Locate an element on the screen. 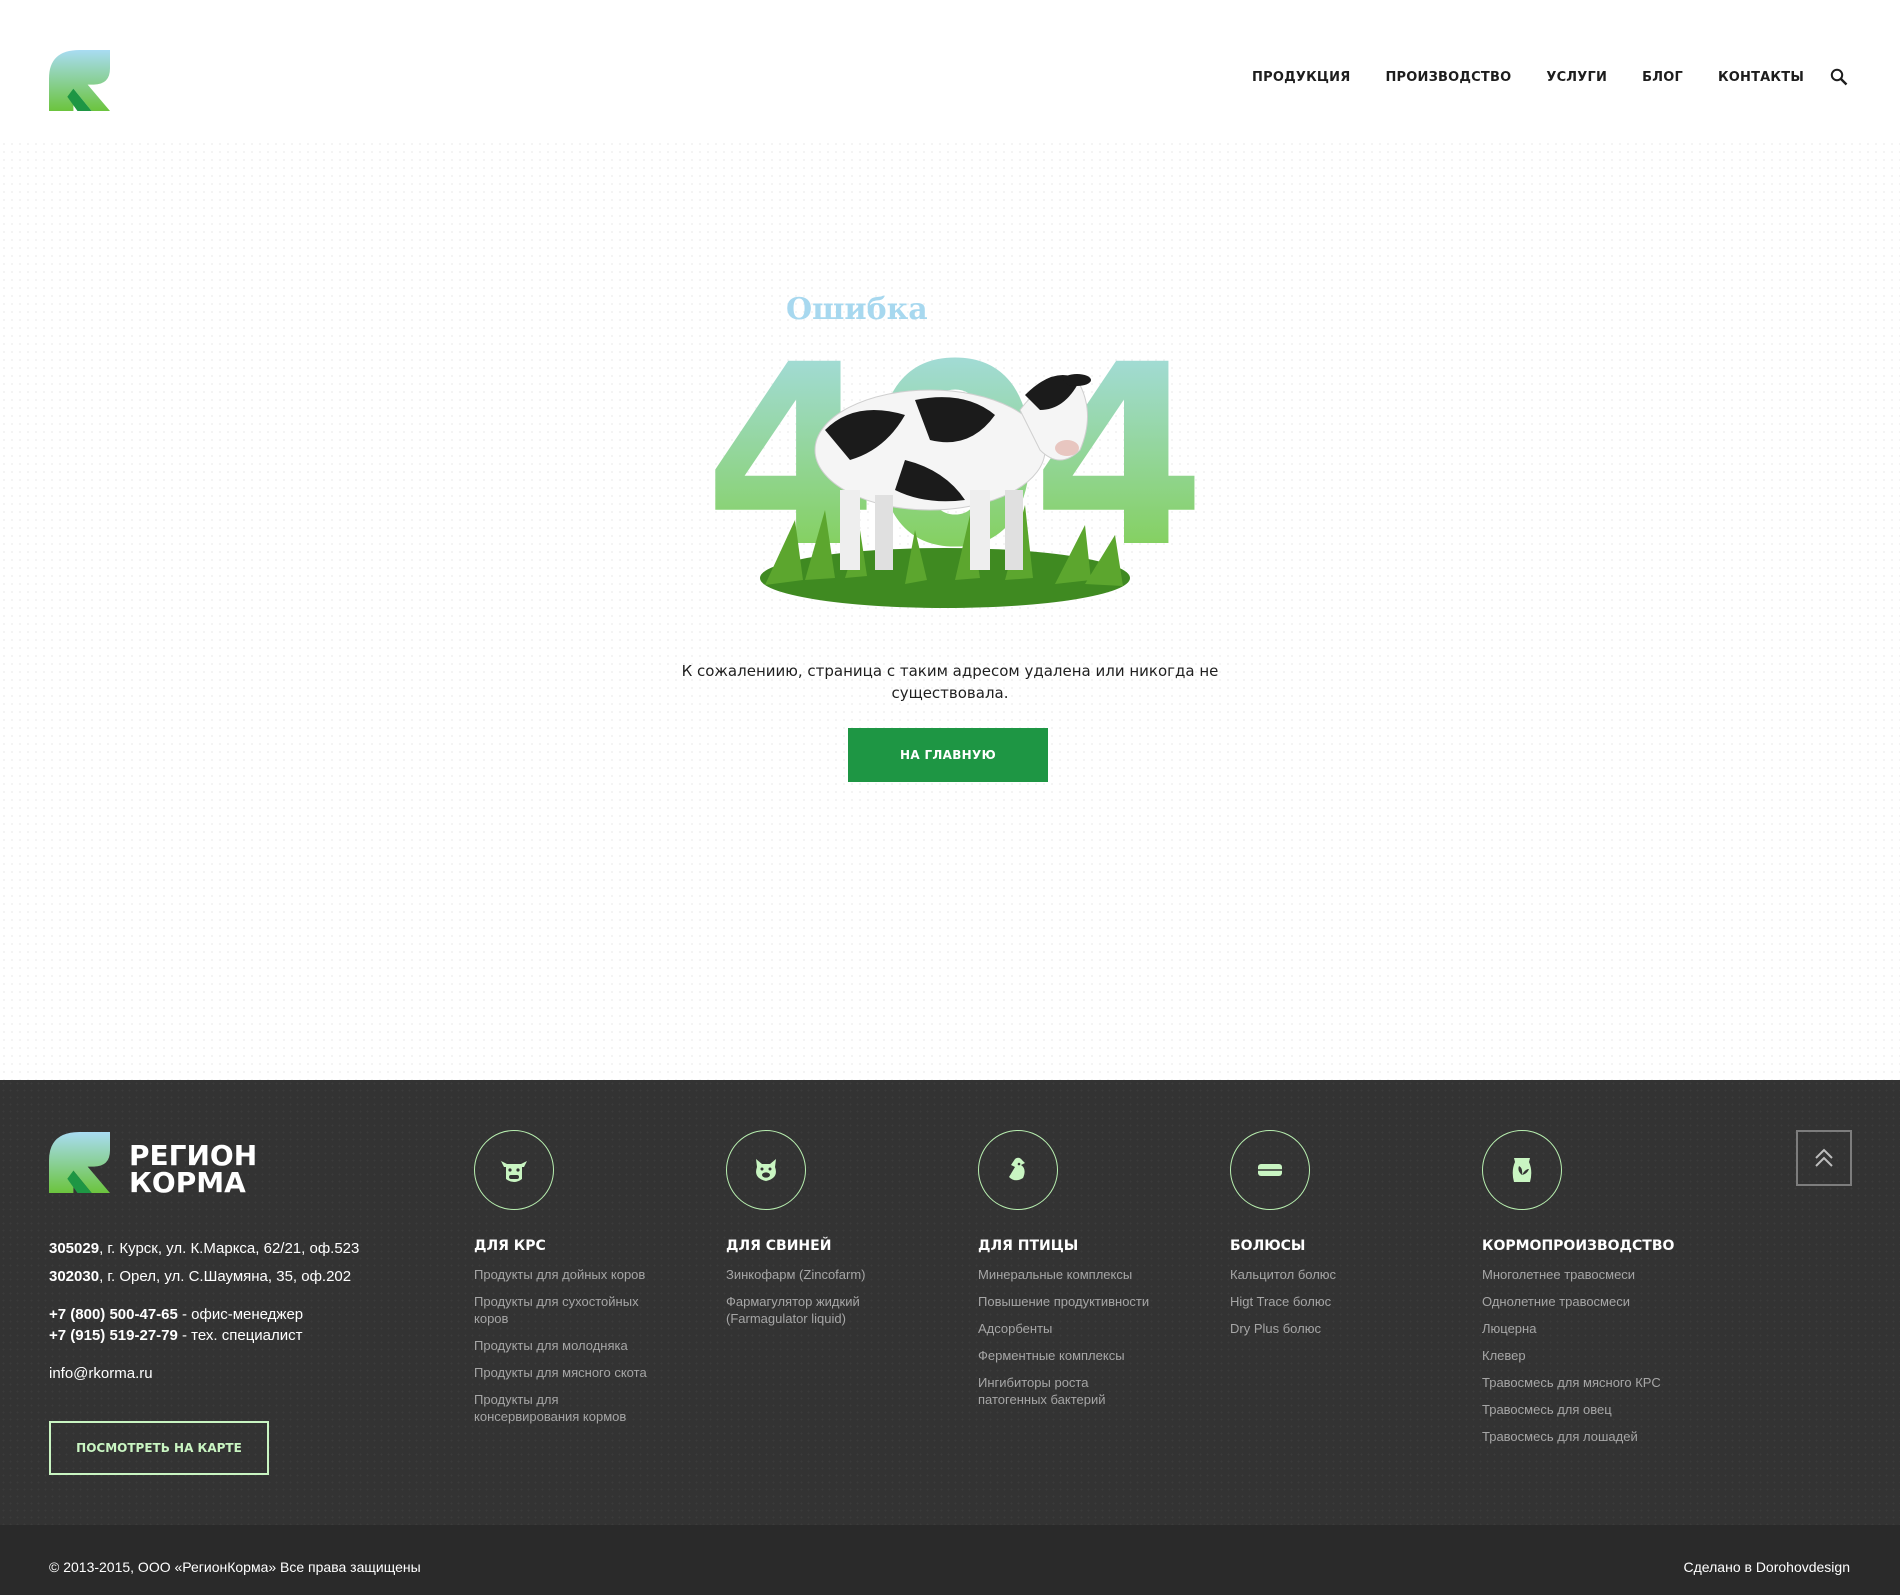 The width and height of the screenshot is (1900, 1595). scroll-to-top-button is located at coordinates (1824, 1158).